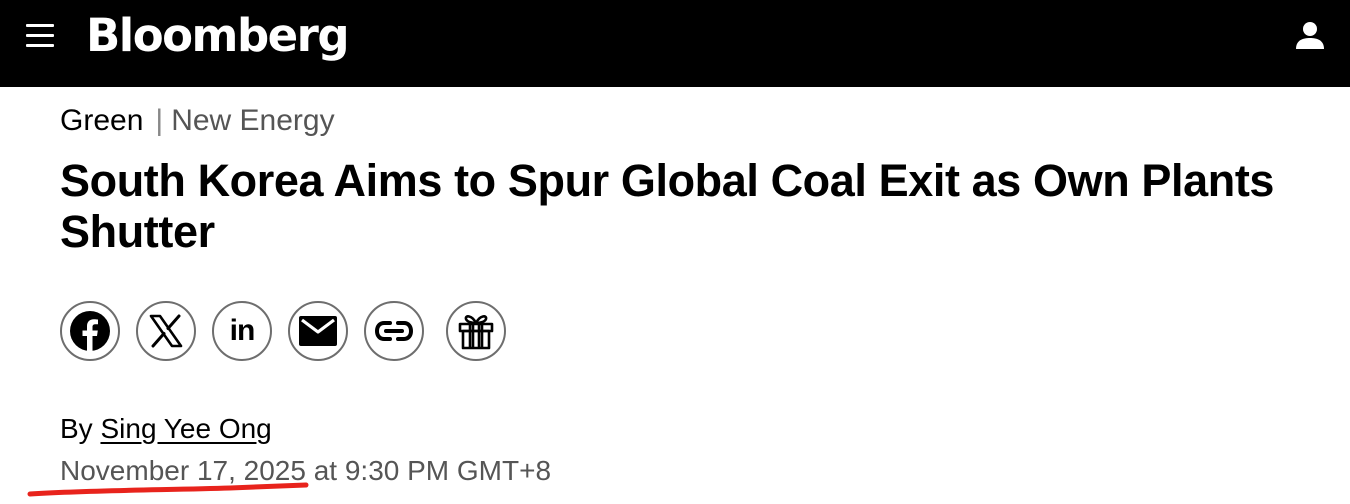  I want to click on share-linkedin-button: in, so click(242, 331).